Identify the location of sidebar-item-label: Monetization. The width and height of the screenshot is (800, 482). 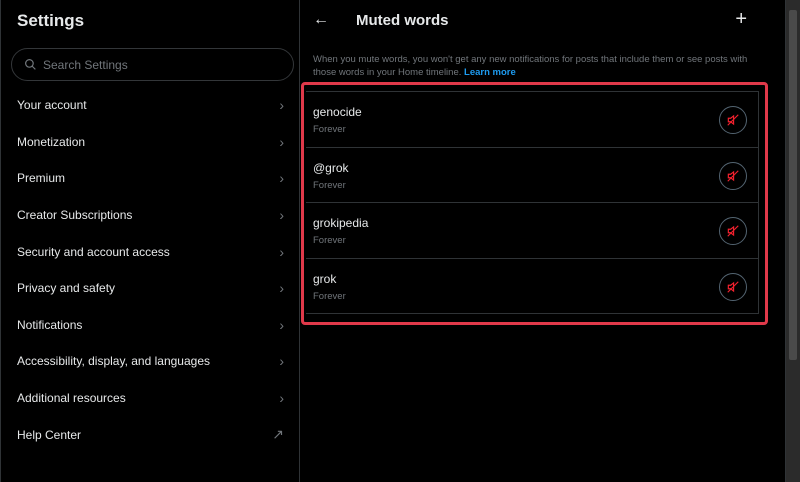
(51, 141).